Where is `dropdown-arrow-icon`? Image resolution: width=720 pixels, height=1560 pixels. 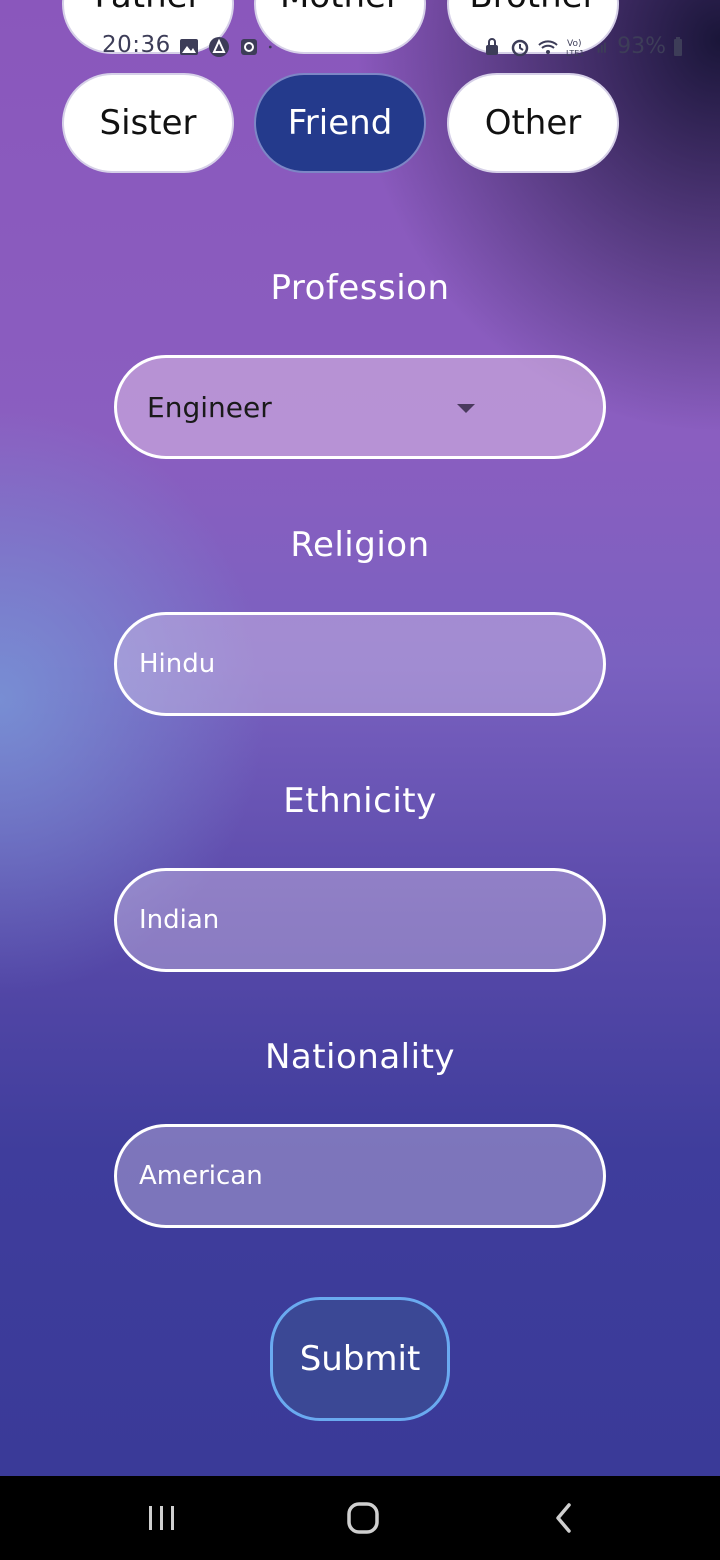 dropdown-arrow-icon is located at coordinates (466, 408).